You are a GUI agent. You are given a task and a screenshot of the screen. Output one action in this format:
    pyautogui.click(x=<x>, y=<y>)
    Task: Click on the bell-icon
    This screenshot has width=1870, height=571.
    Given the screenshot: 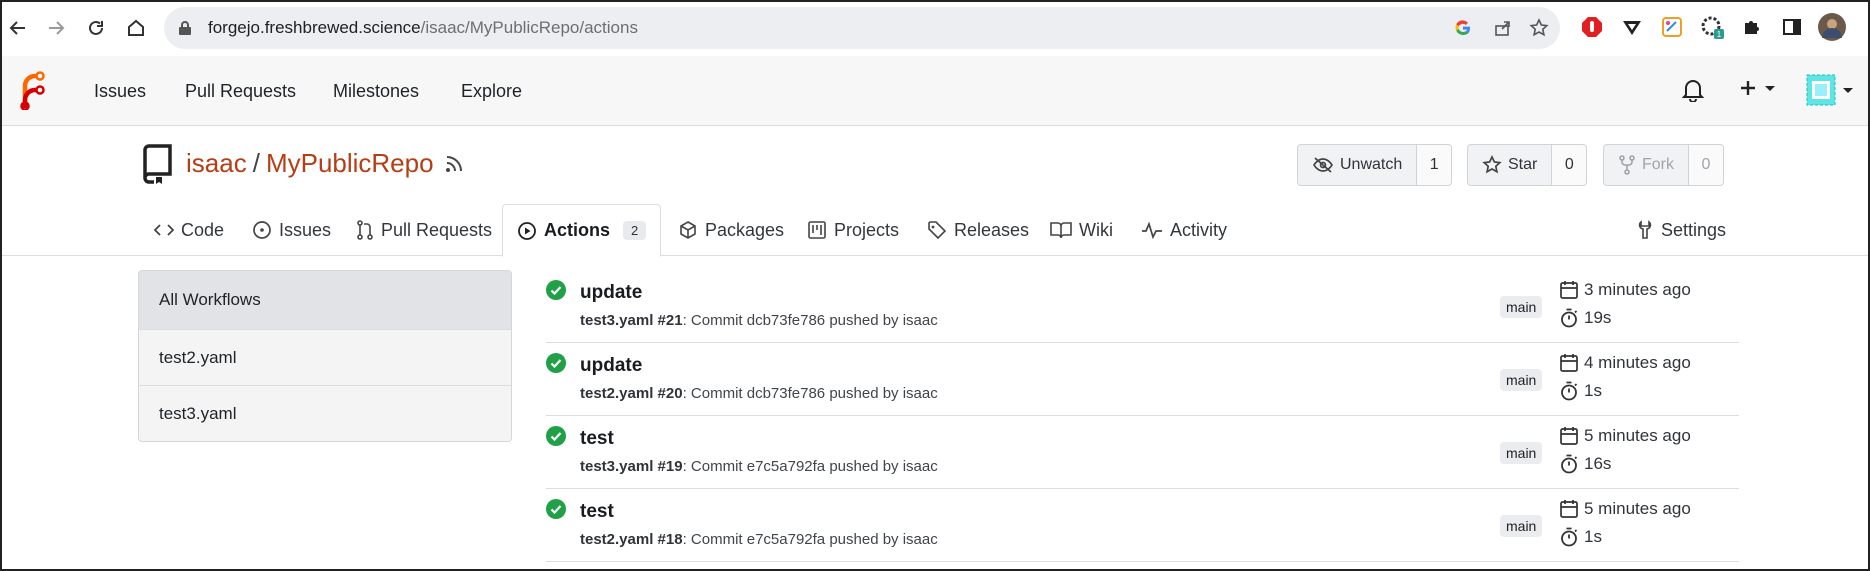 What is the action you would take?
    pyautogui.click(x=1693, y=91)
    